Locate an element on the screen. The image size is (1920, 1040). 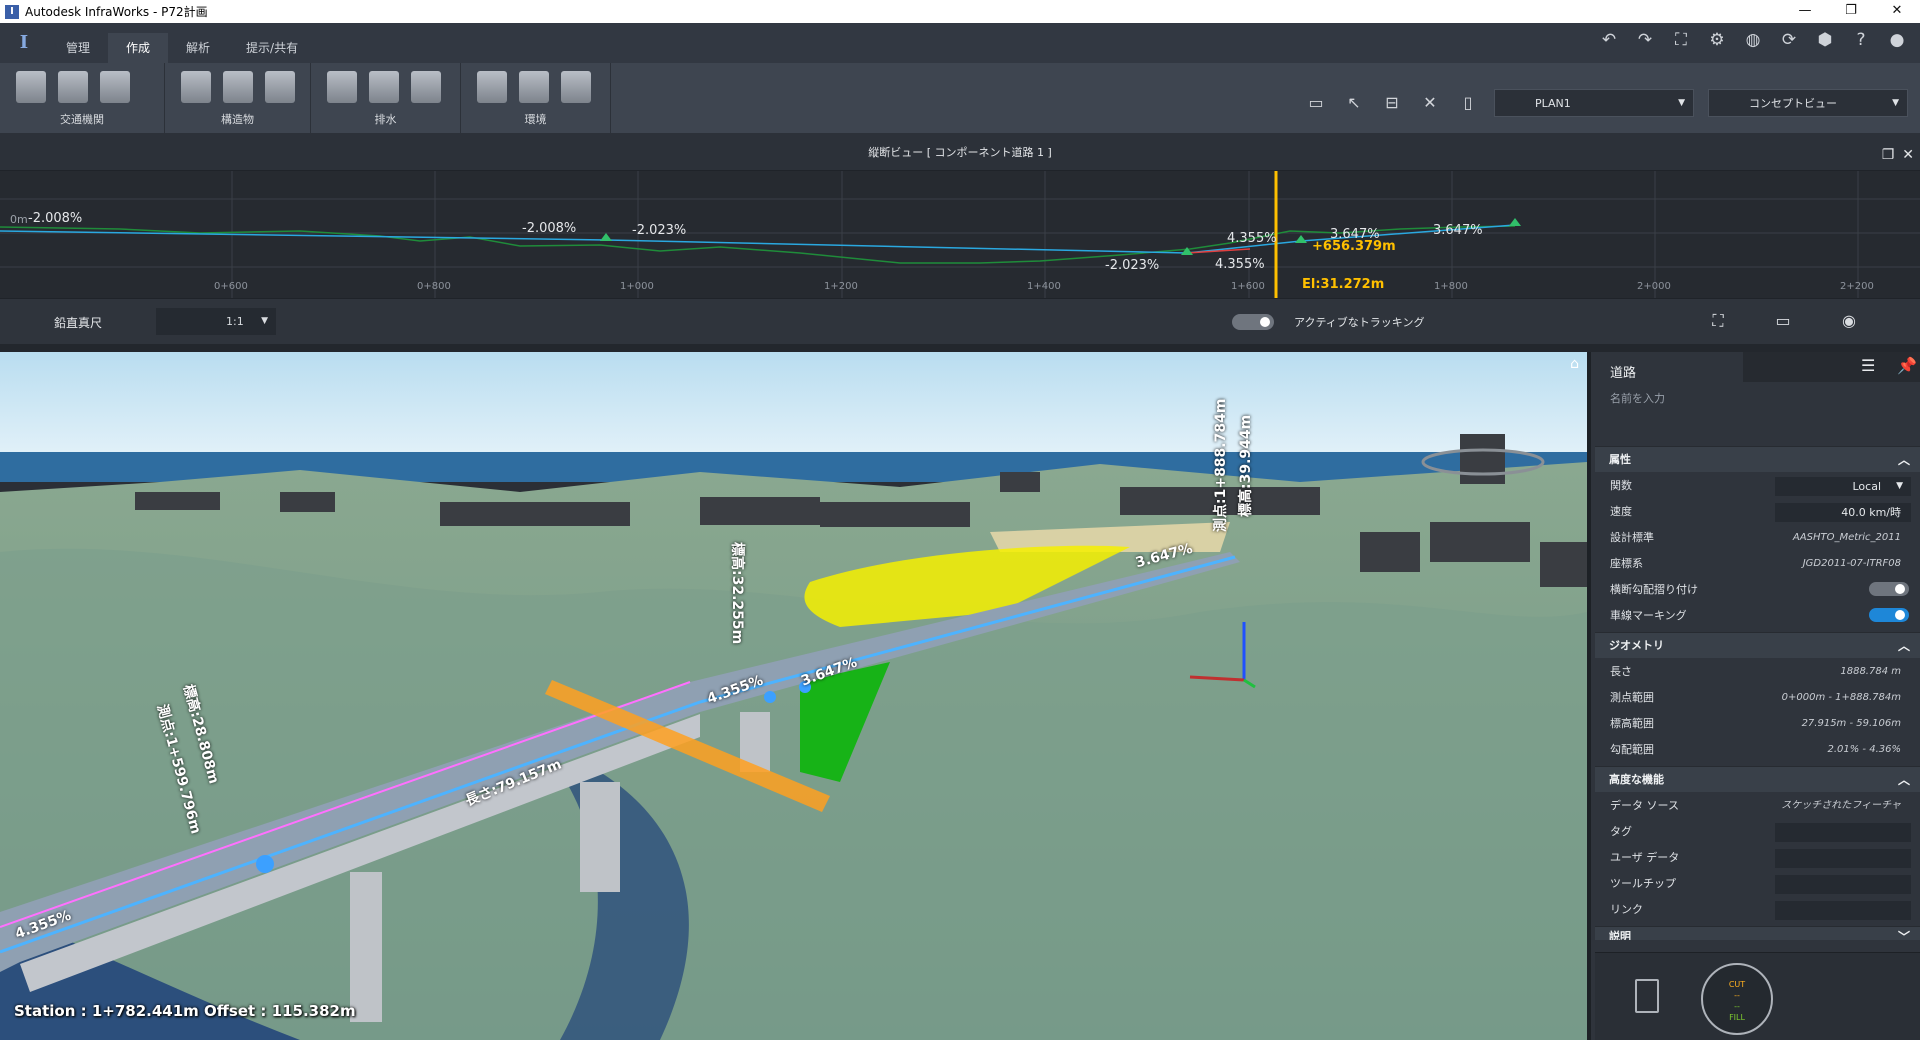
close-button: ✕ is located at coordinates (1897, 11).